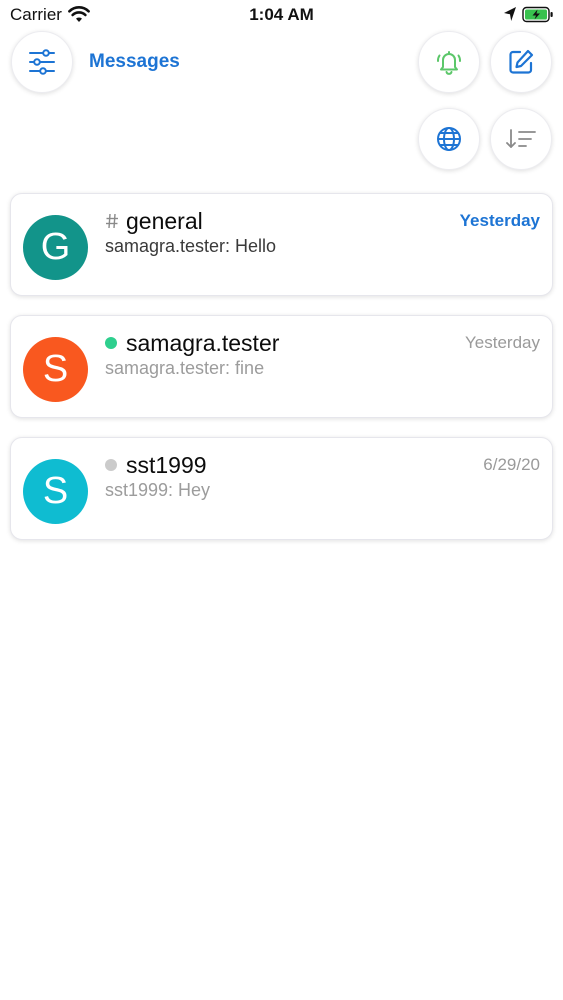 This screenshot has width=563, height=1000. I want to click on room-item-sst1999: S sst1999 6/29/20 sst1999: Hey, so click(281, 488).